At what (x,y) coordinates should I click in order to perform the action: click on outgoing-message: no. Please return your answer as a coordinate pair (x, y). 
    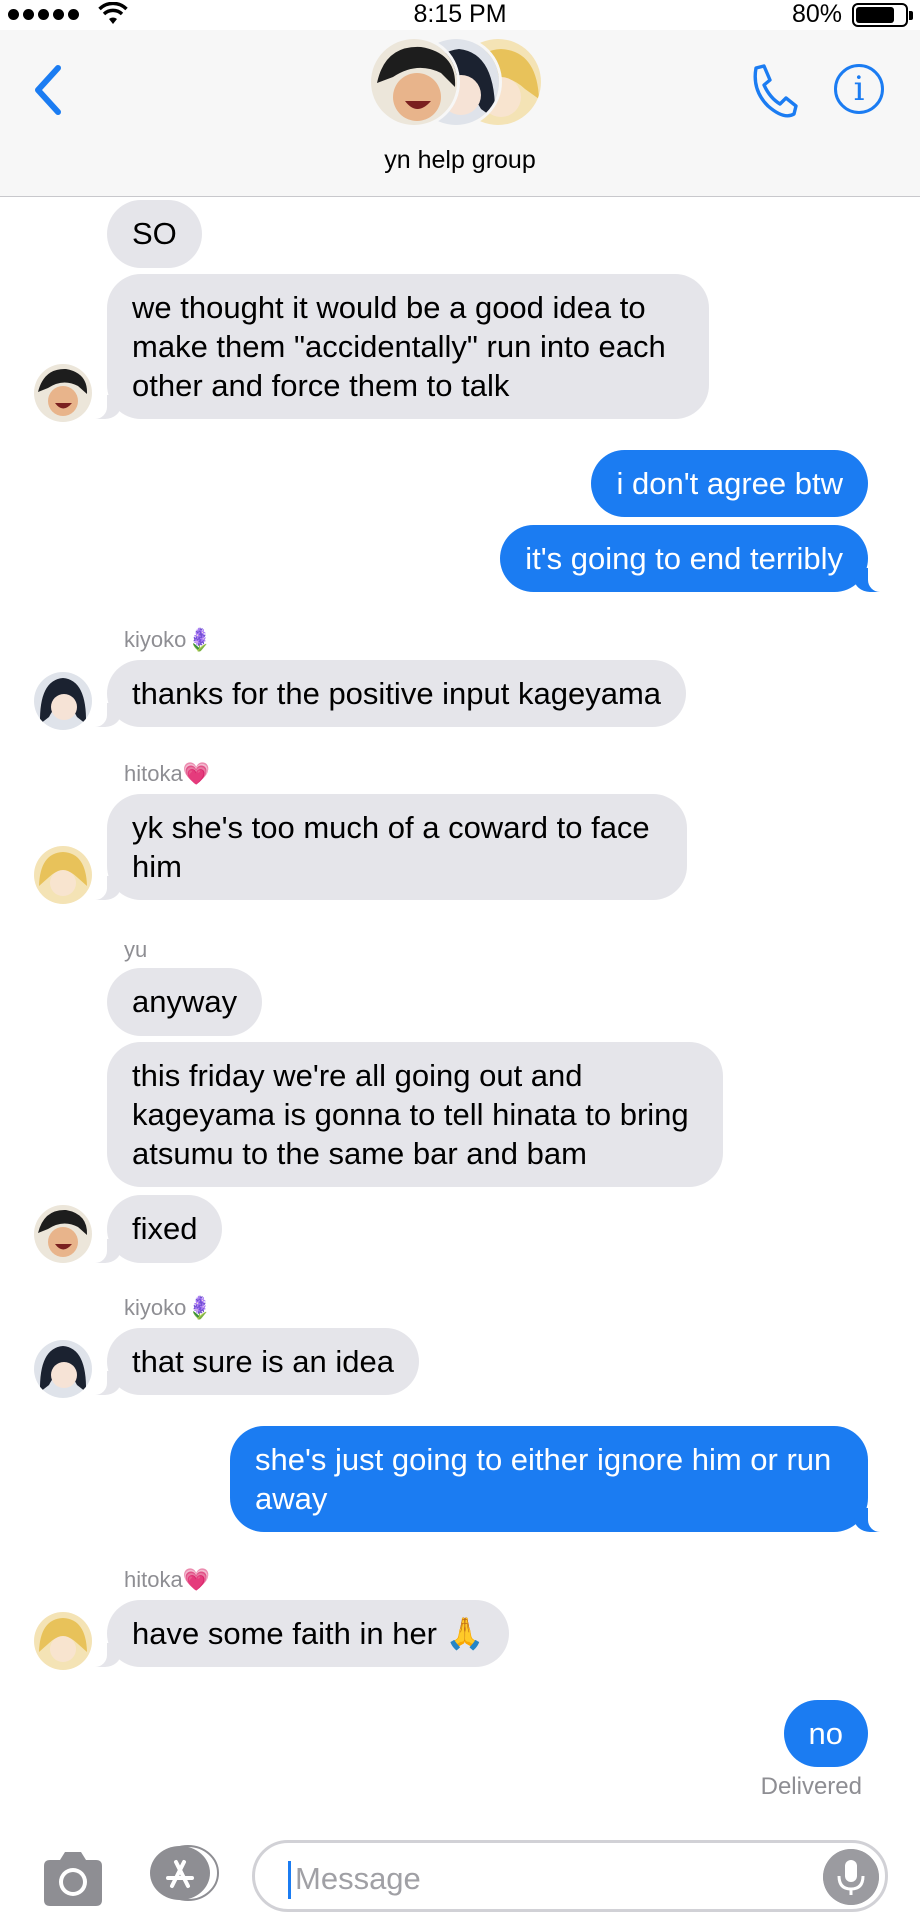
    Looking at the image, I should click on (825, 1733).